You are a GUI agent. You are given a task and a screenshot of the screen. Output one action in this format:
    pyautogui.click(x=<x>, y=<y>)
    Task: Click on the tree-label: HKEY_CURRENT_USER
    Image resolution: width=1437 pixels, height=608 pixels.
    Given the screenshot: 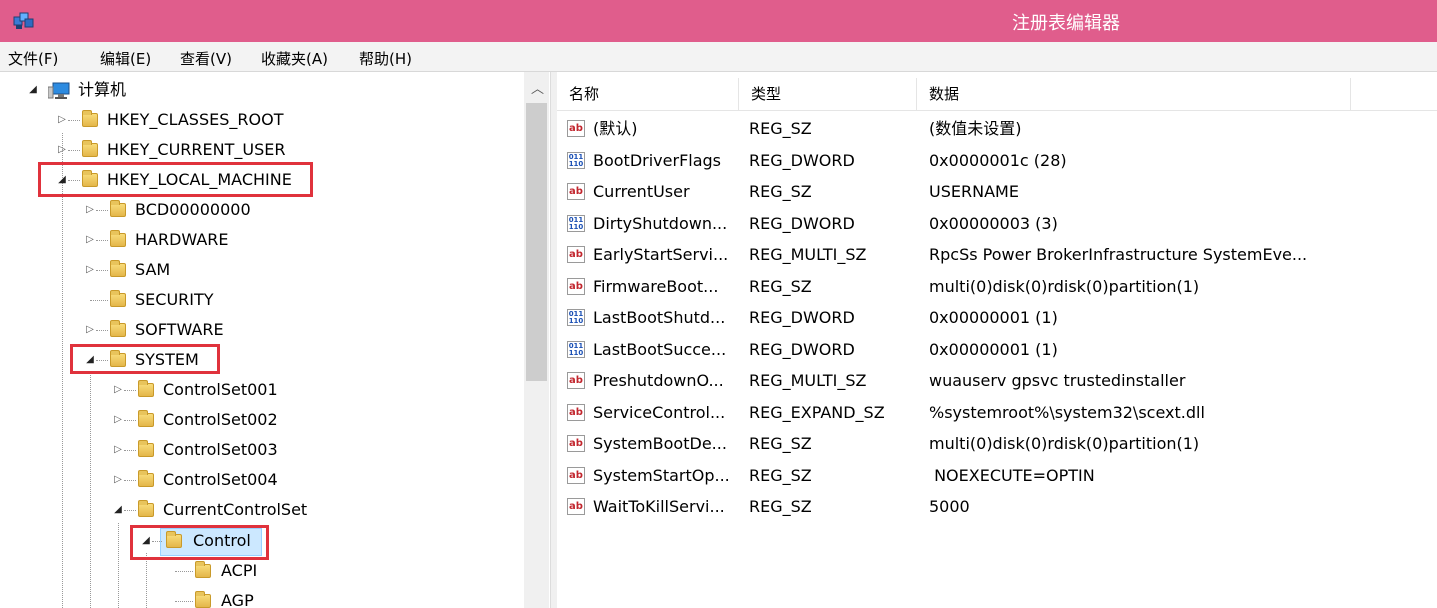 What is the action you would take?
    pyautogui.click(x=196, y=149)
    